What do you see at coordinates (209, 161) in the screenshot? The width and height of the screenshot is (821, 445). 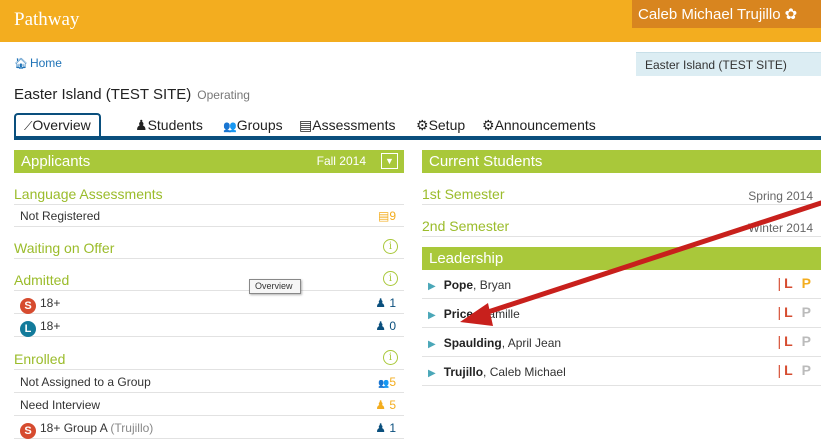 I see `applicants-header: Applicants Fall 2014 ▼` at bounding box center [209, 161].